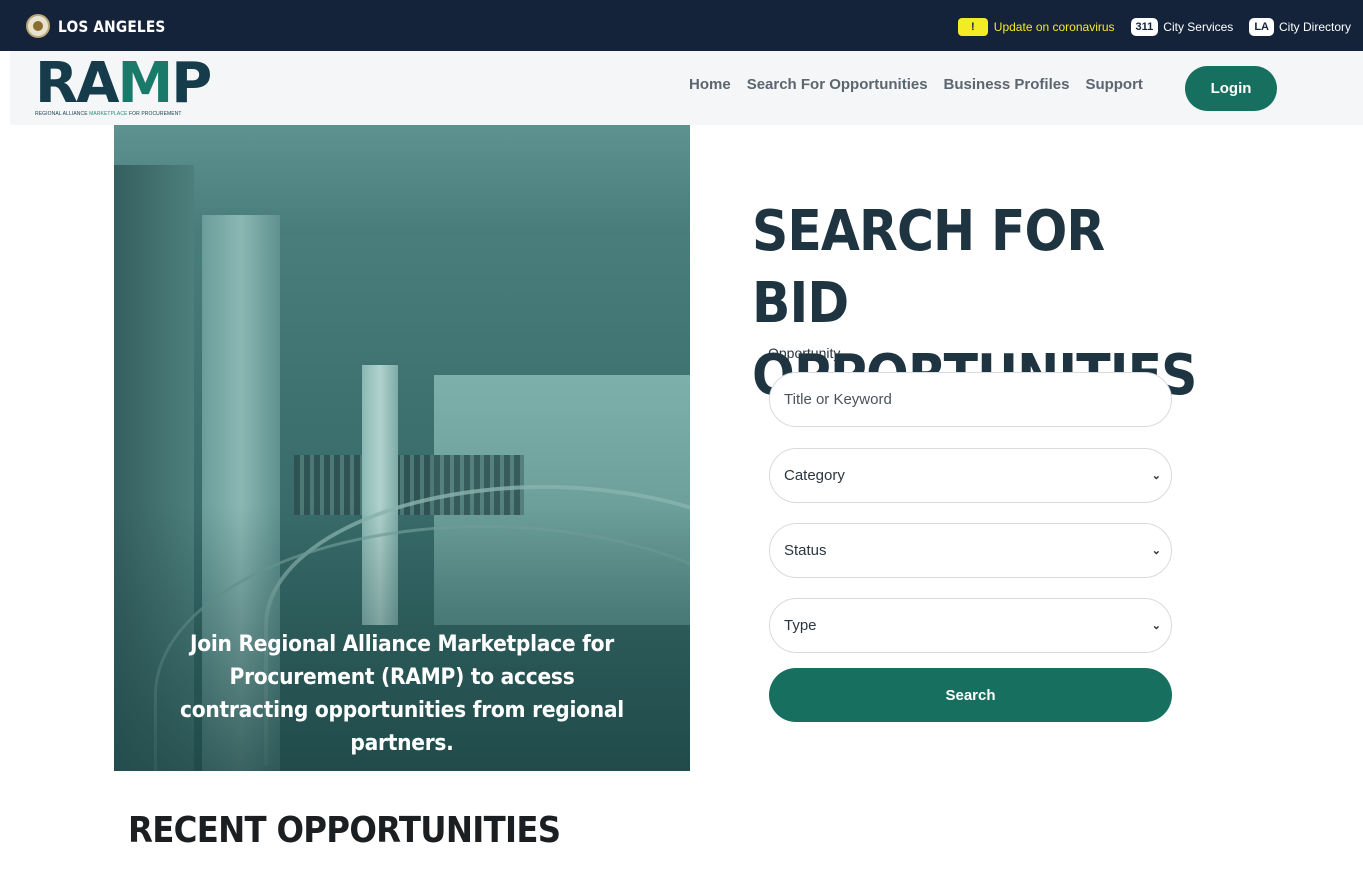  What do you see at coordinates (1114, 84) in the screenshot?
I see `nav-support: Support` at bounding box center [1114, 84].